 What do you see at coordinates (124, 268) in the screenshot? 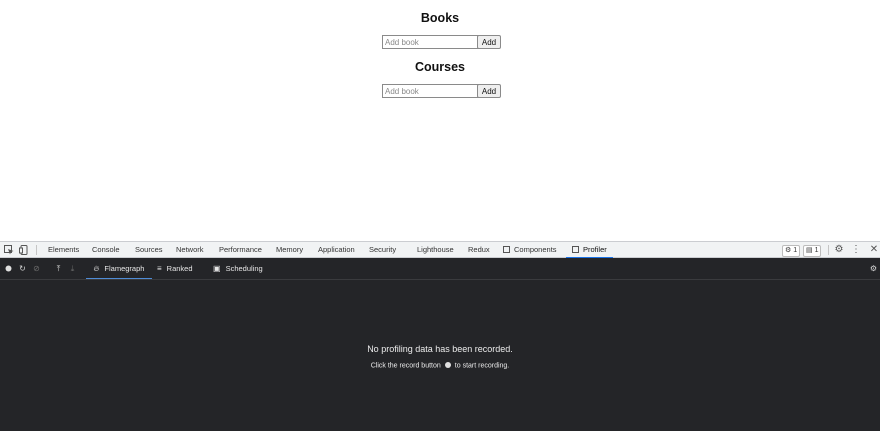
I see `flamegraph-label: Flamegraph` at bounding box center [124, 268].